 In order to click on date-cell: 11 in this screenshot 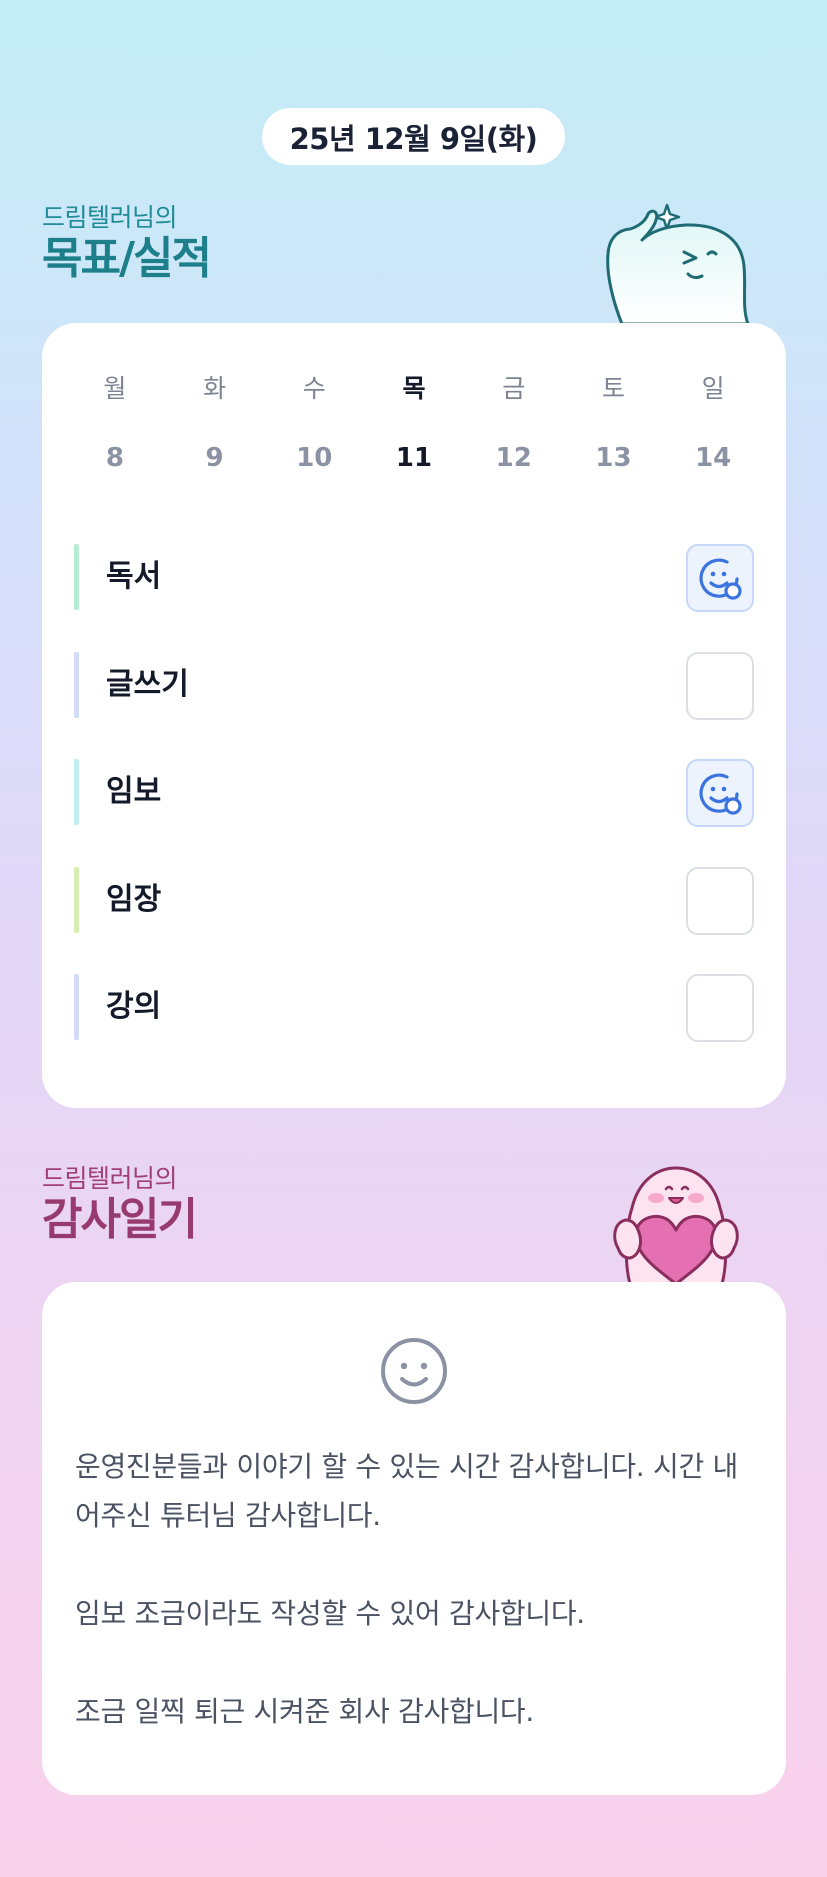, I will do `click(414, 458)`.